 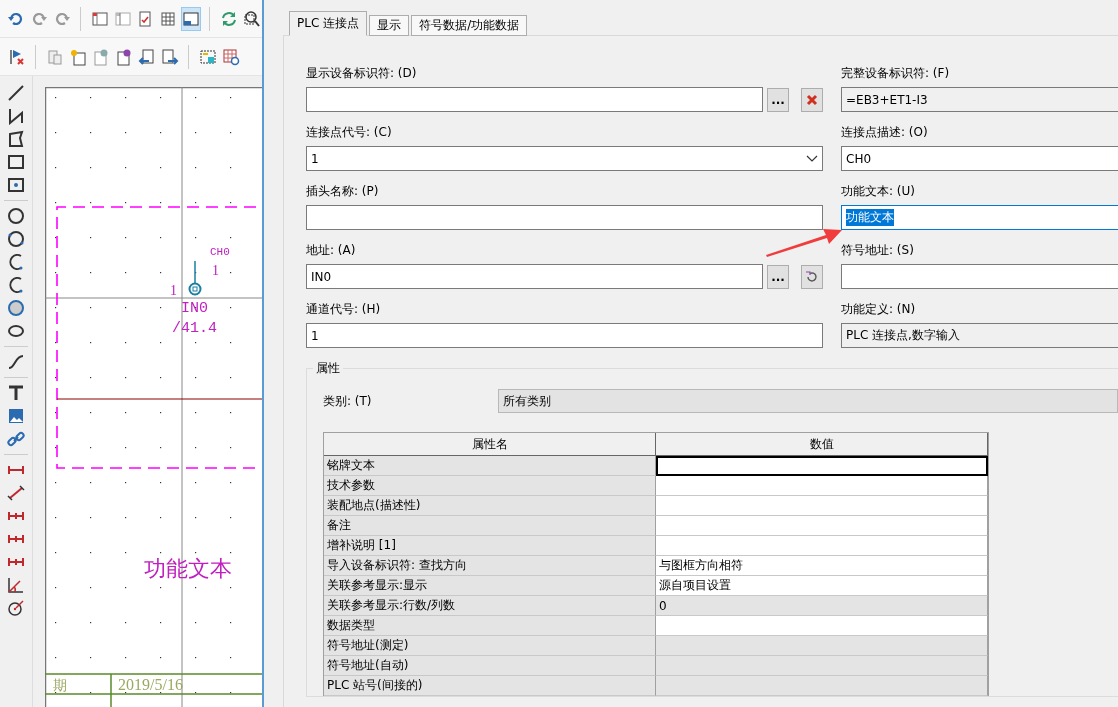 I want to click on table-cell: 导入设备标识符: 查找方向, so click(x=490, y=566).